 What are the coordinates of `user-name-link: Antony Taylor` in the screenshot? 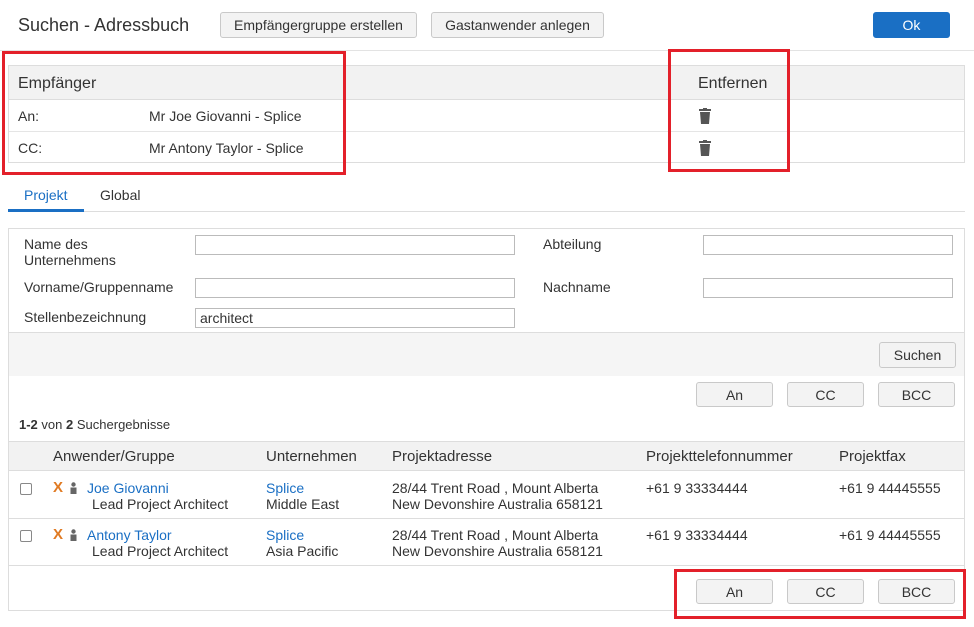 It's located at (129, 535).